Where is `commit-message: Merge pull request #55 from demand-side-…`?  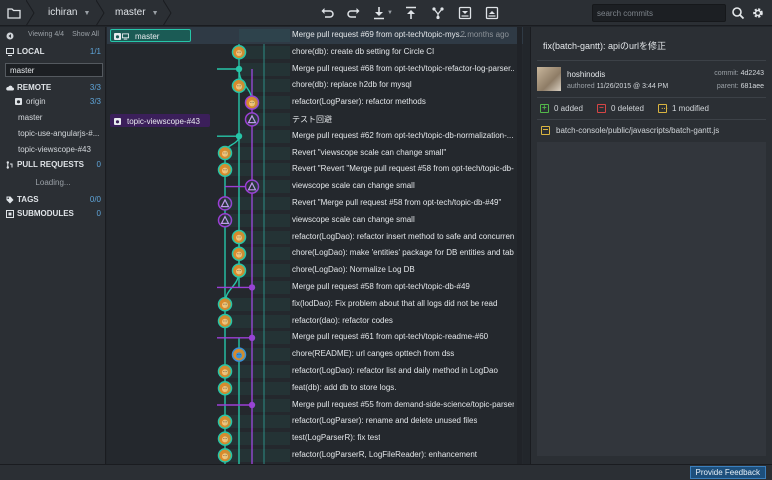
commit-message: Merge pull request #55 from demand-side-… is located at coordinates (403, 404).